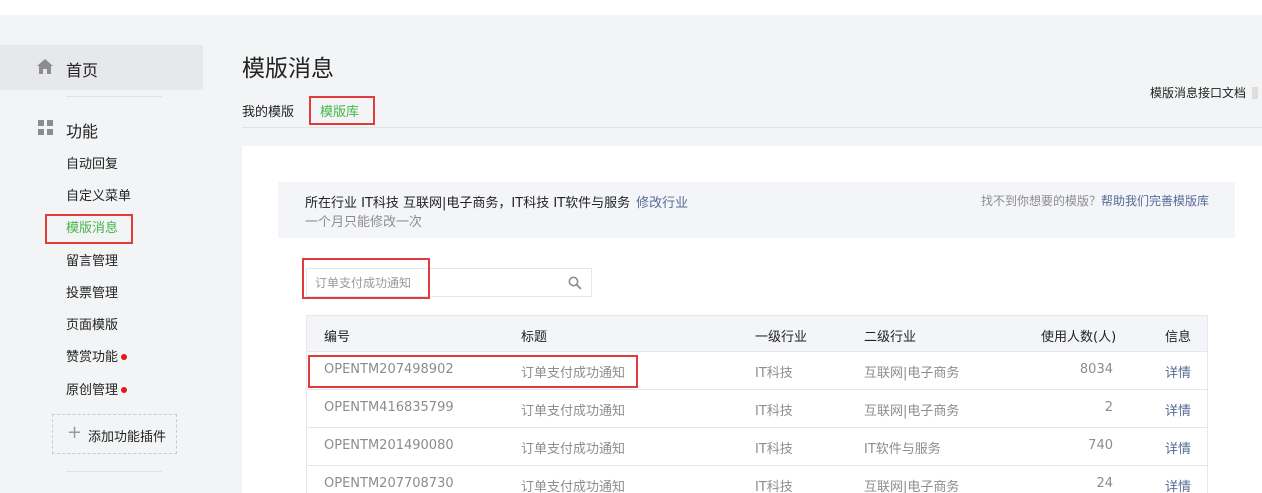  What do you see at coordinates (288, 69) in the screenshot?
I see `page-title: 模版消息` at bounding box center [288, 69].